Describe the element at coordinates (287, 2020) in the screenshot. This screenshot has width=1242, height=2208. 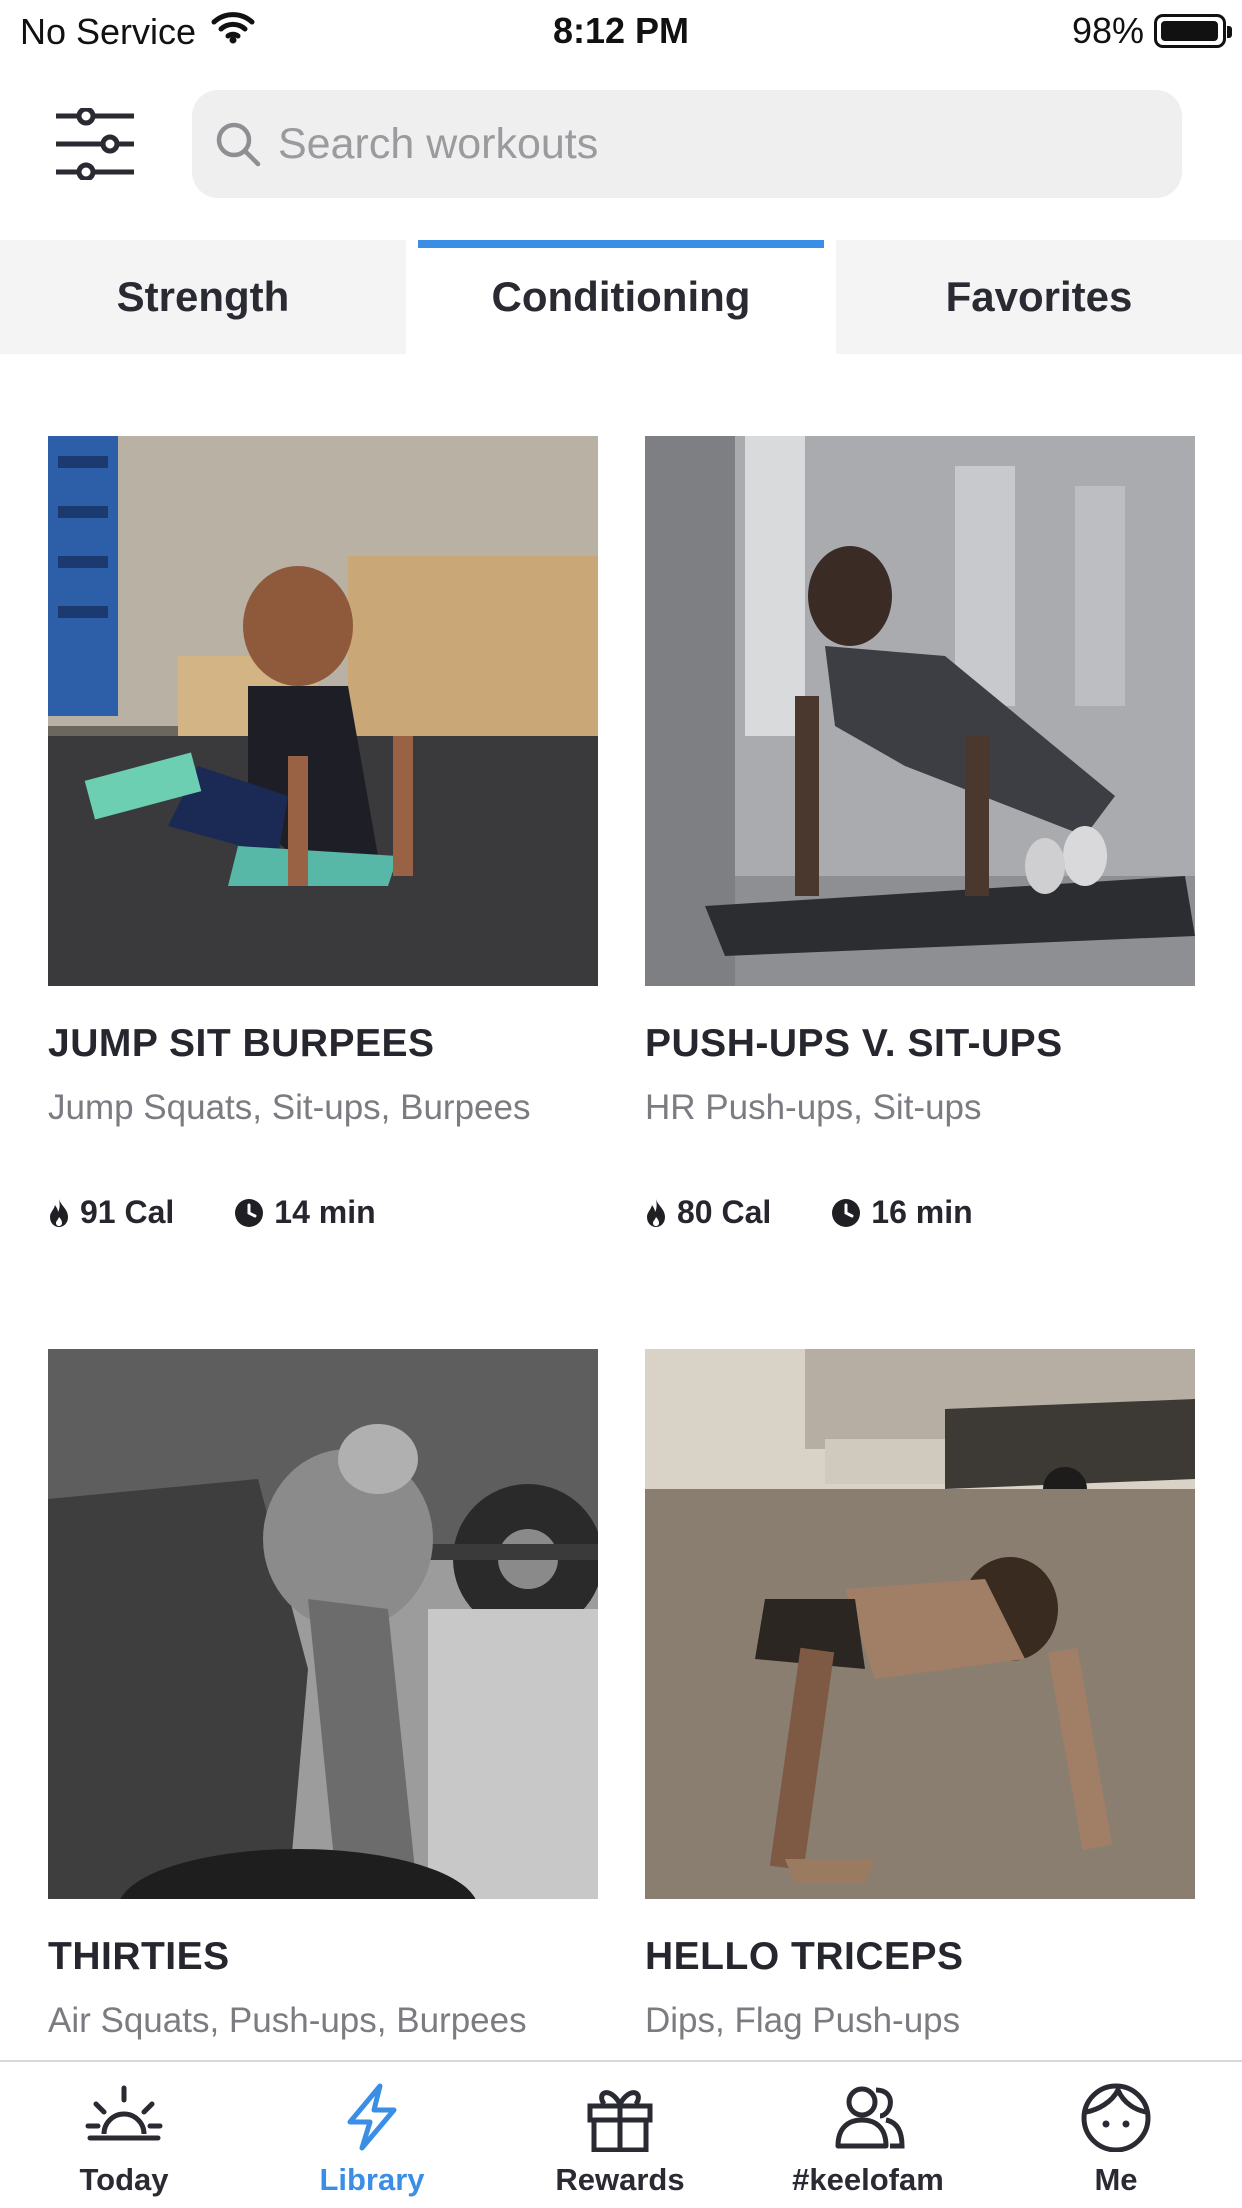
I see `workout-exercises: Air Squats, Push-ups, Burpees` at that location.